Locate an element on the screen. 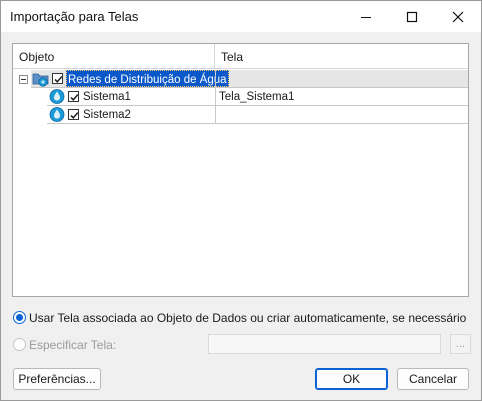 The width and height of the screenshot is (482, 401). close-icon is located at coordinates (458, 16).